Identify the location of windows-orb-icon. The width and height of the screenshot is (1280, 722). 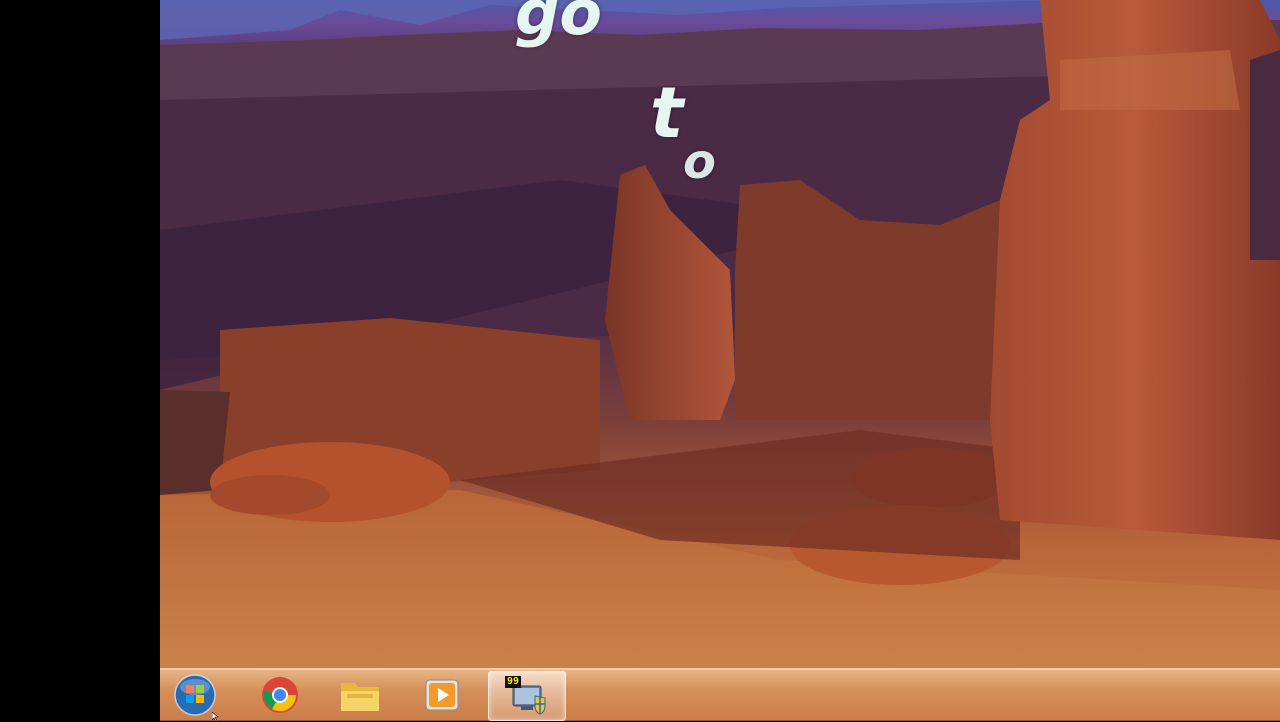
(195, 695).